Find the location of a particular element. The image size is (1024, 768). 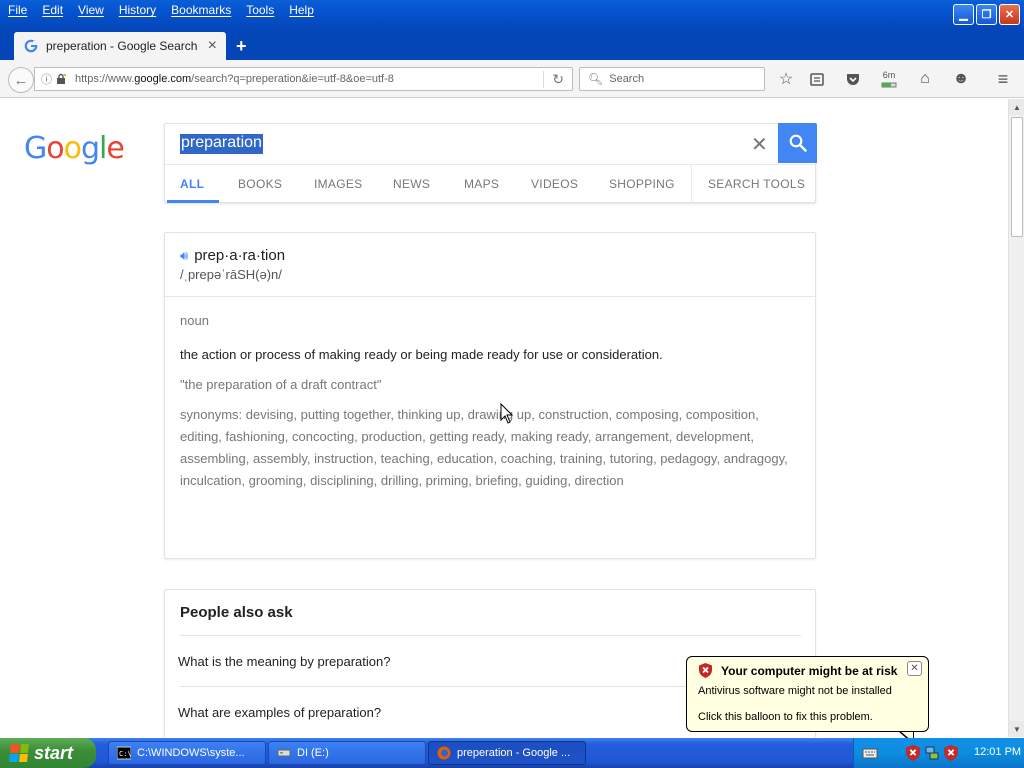

google-search-input: preparation is located at coordinates (221, 144).